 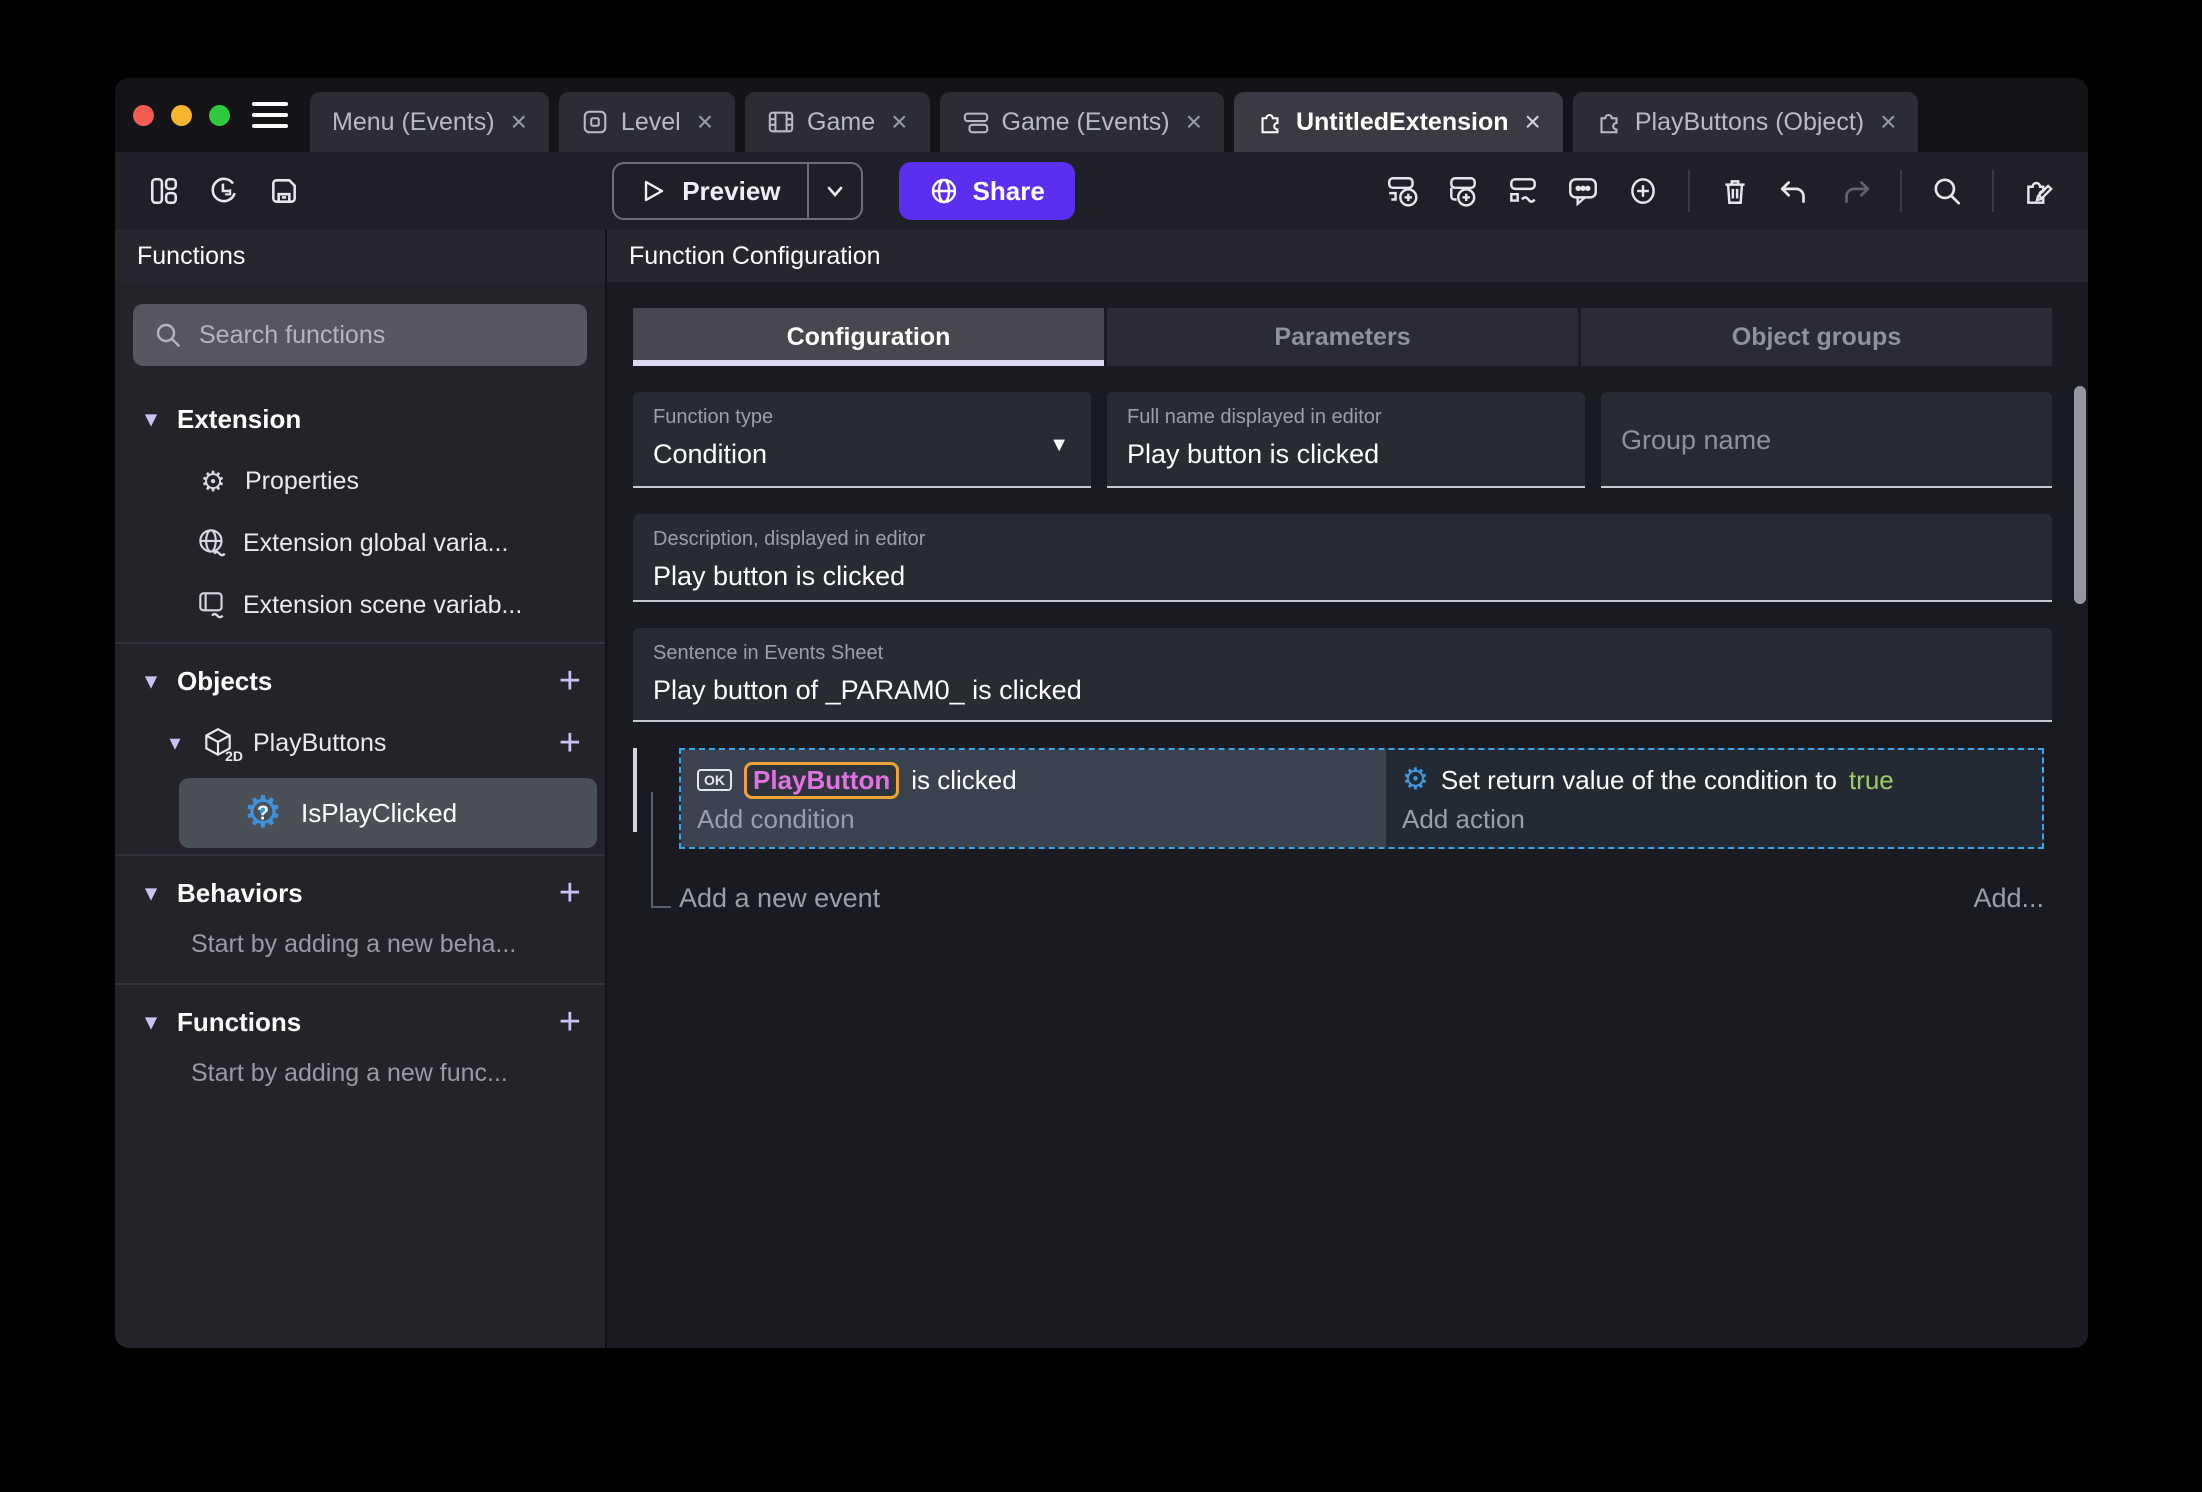 What do you see at coordinates (181, 115) in the screenshot?
I see `minimize-window-button` at bounding box center [181, 115].